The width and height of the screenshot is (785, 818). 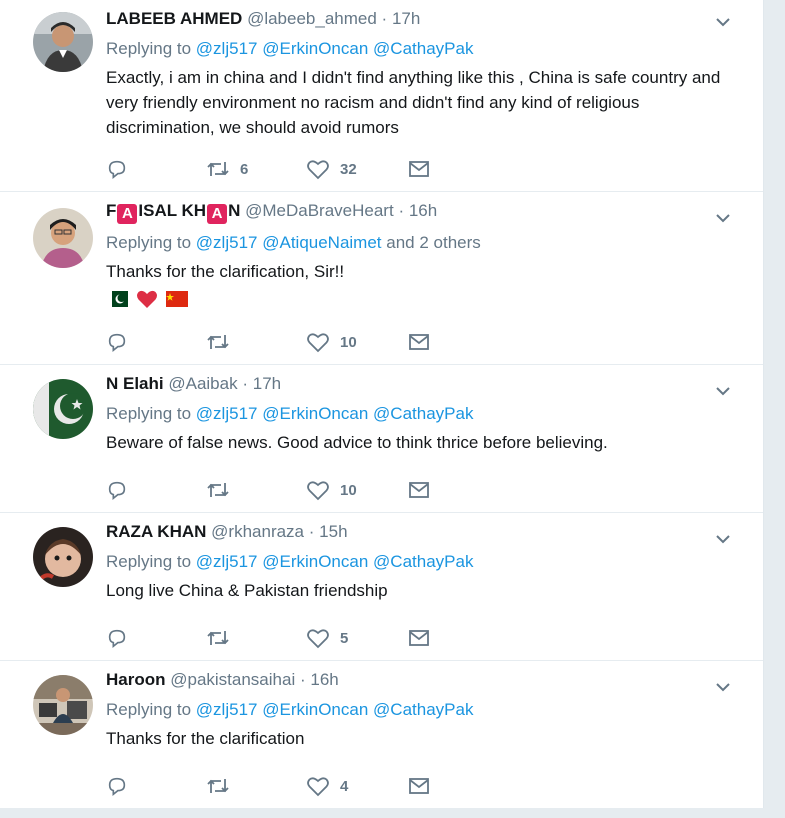 I want to click on tweet-header: N Elahi @Aaibak · 17h, so click(x=419, y=384).